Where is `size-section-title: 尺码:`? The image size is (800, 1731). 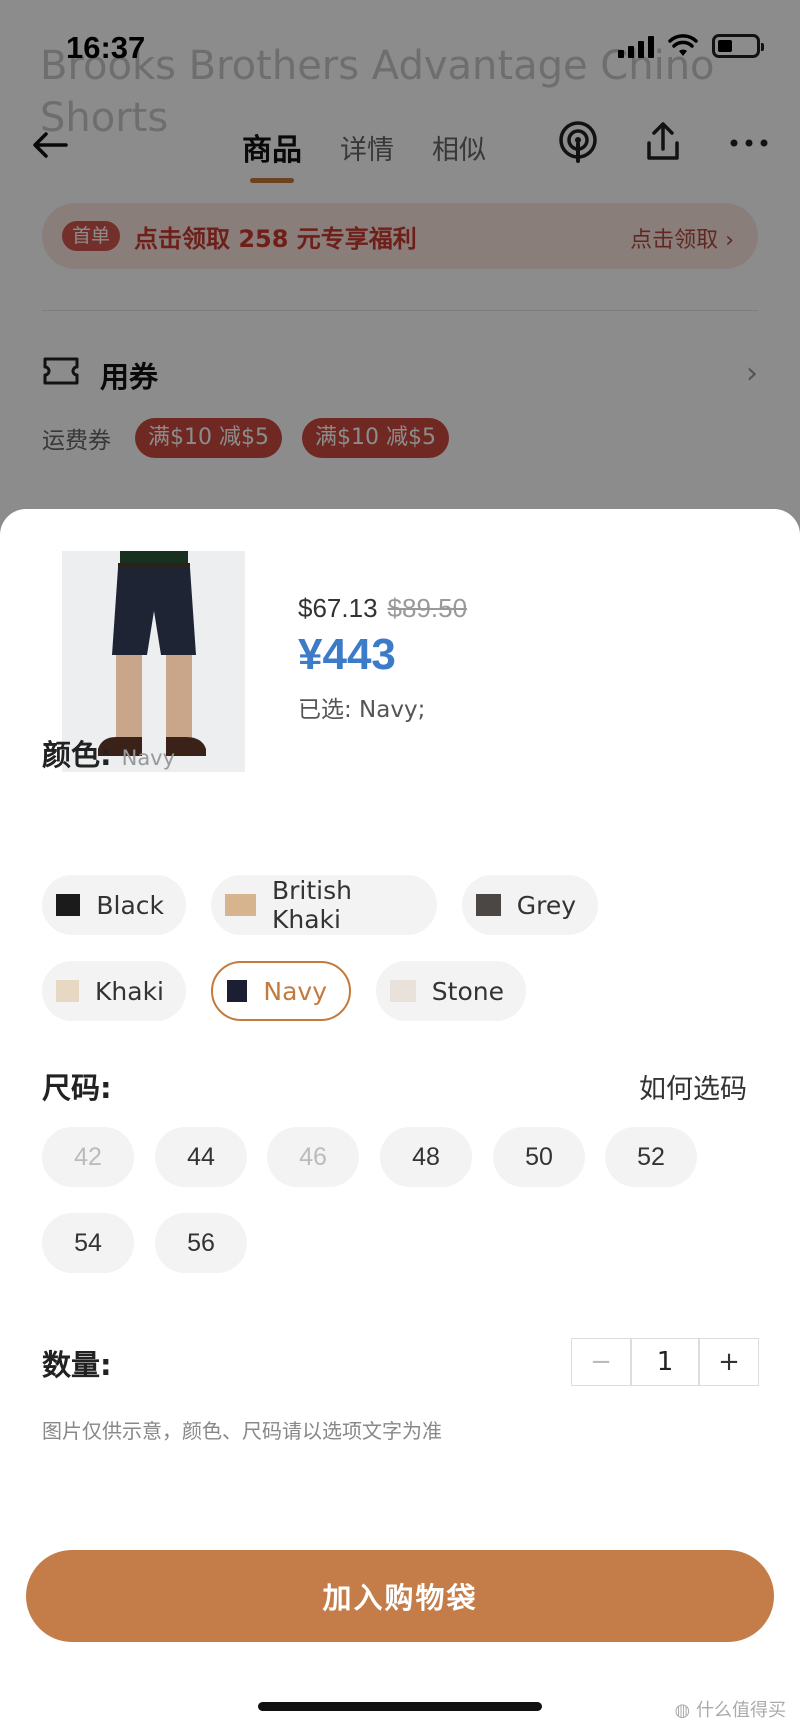
size-section-title: 尺码: is located at coordinates (77, 1088).